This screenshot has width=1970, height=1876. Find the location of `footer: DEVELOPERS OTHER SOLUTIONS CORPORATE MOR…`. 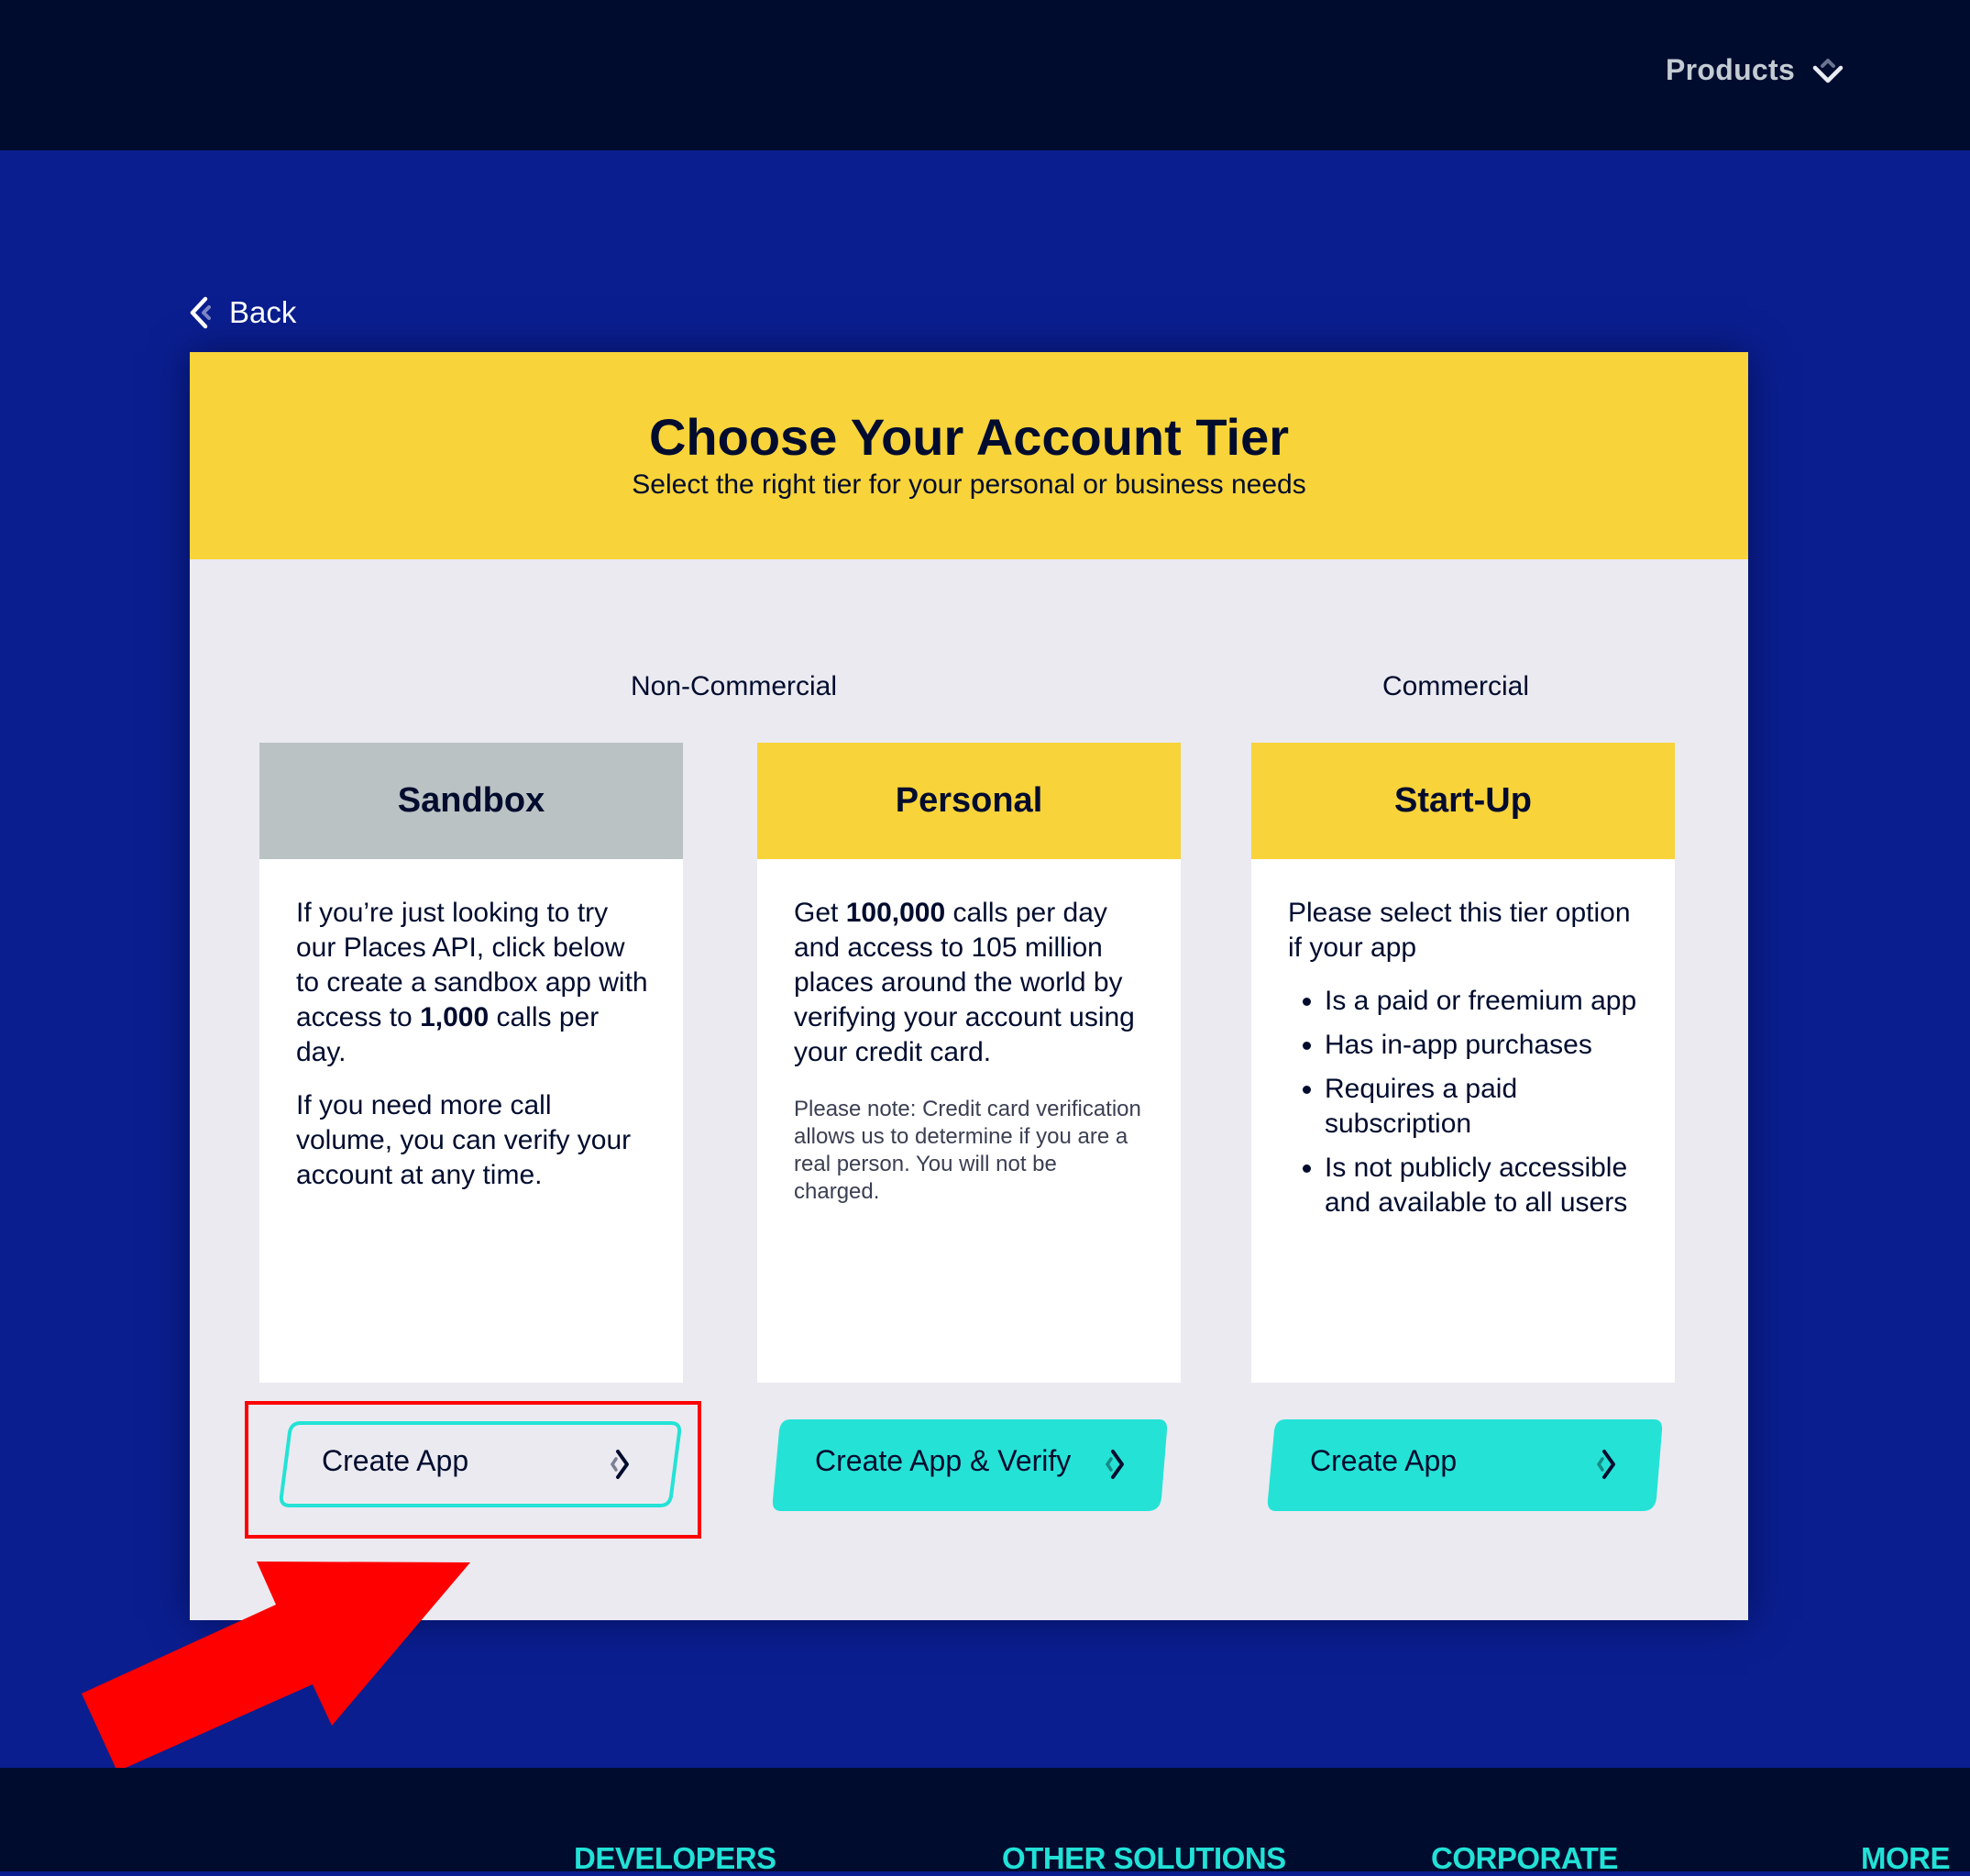

footer: DEVELOPERS OTHER SOLUTIONS CORPORATE MOR… is located at coordinates (985, 1821).